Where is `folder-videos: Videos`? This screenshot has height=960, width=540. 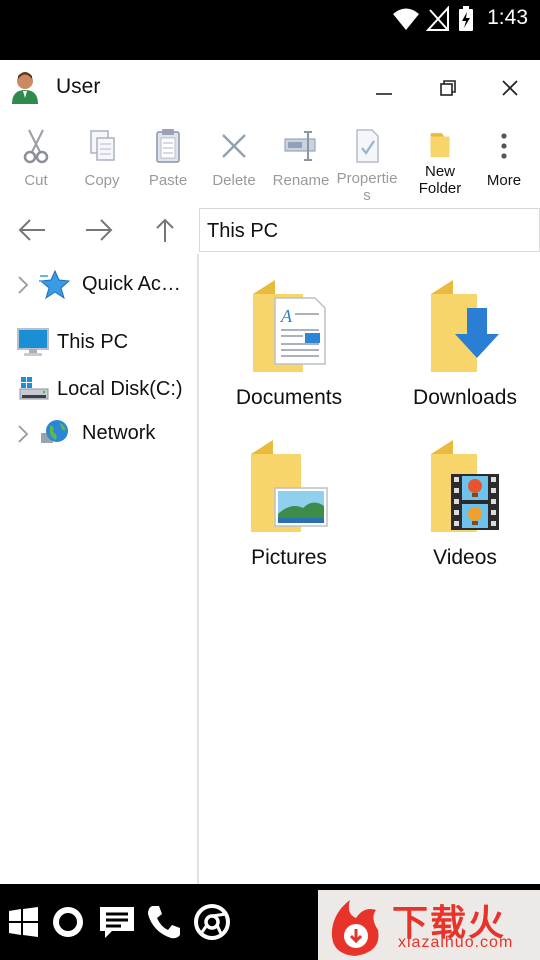 folder-videos: Videos is located at coordinates (458, 497).